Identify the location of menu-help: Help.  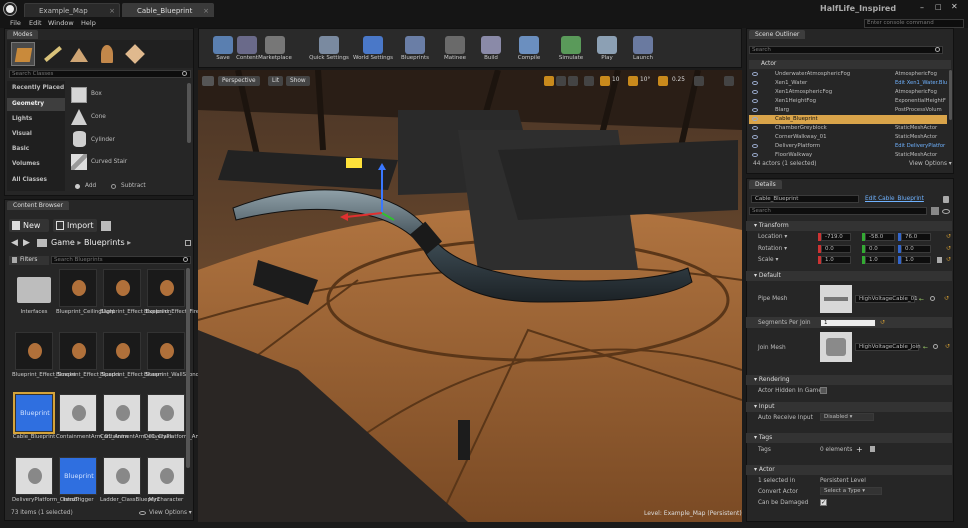
(88, 23).